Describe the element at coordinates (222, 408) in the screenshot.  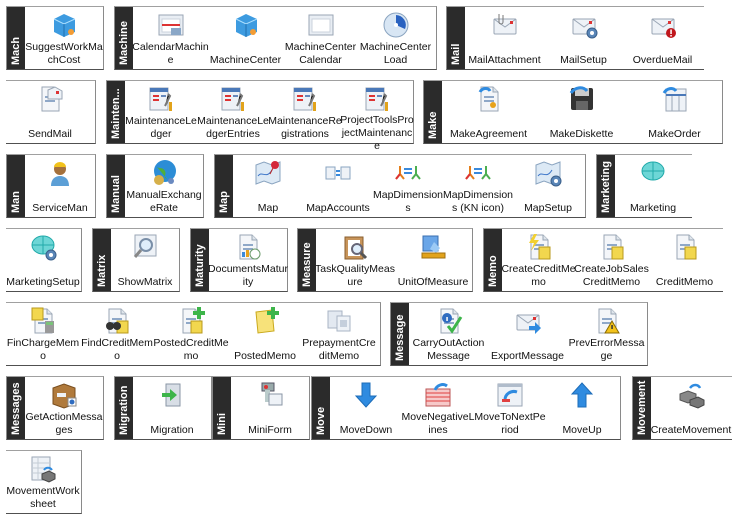
I see `group-title: Mini` at that location.